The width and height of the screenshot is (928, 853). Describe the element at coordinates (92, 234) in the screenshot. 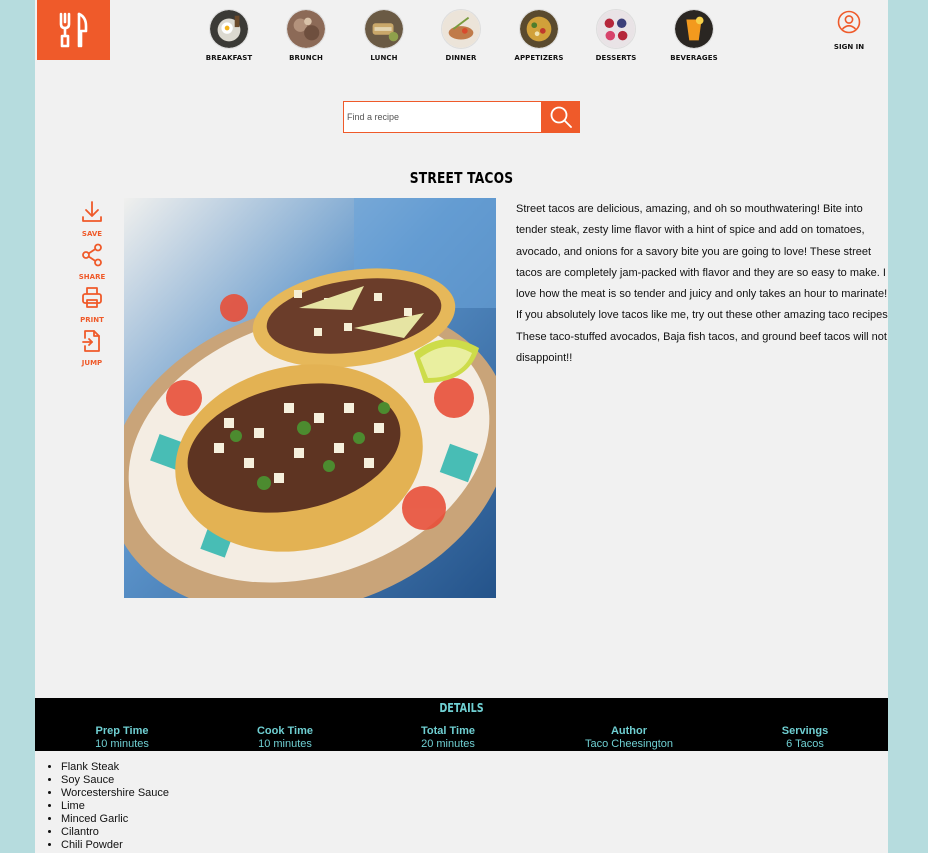

I see `save-label: SAVE` at that location.